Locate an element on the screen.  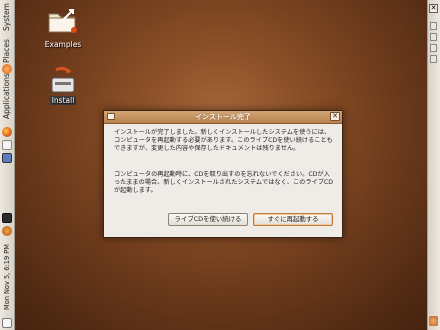
dialog-title: インストール完了 is located at coordinates (223, 117).